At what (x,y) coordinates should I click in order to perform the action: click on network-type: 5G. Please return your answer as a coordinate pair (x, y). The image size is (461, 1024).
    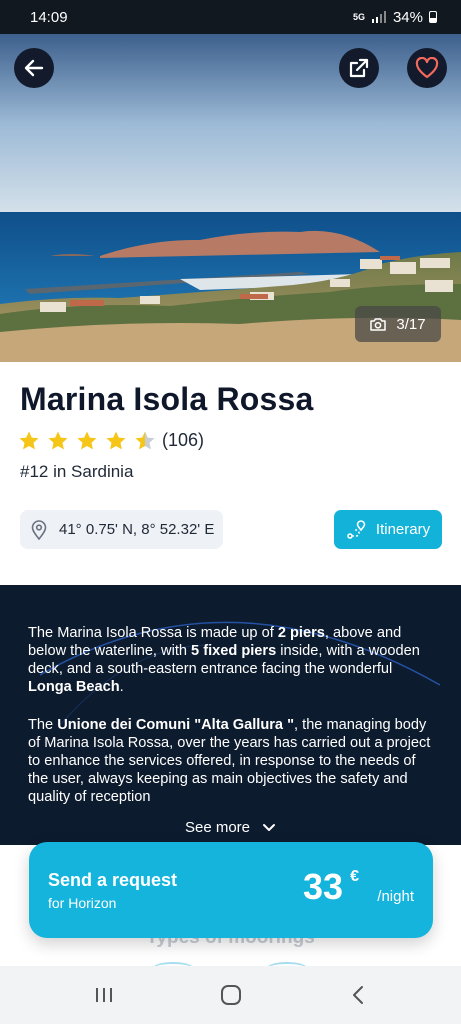
    Looking at the image, I should click on (358, 16).